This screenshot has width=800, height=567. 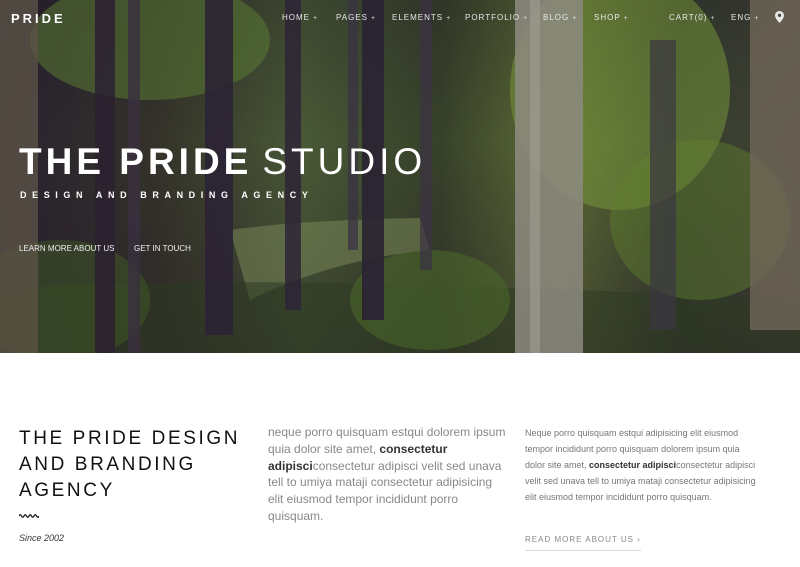 I want to click on get-in-touch-link: GET IN TOUCH, so click(x=162, y=248).